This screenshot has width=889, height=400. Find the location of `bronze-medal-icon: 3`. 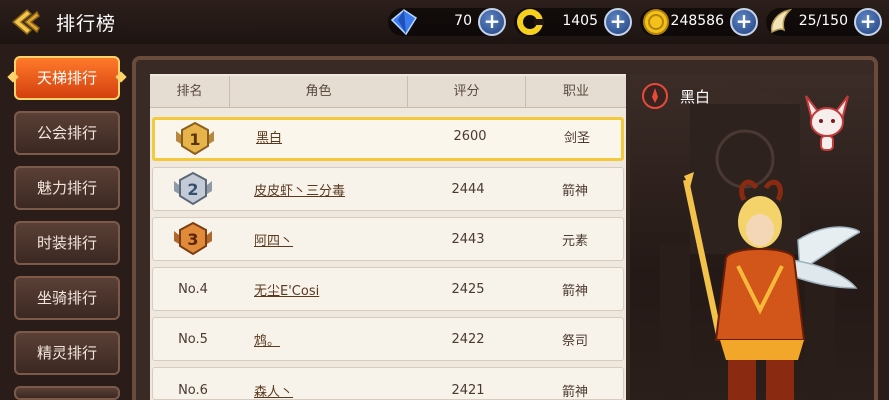

bronze-medal-icon: 3 is located at coordinates (193, 238).